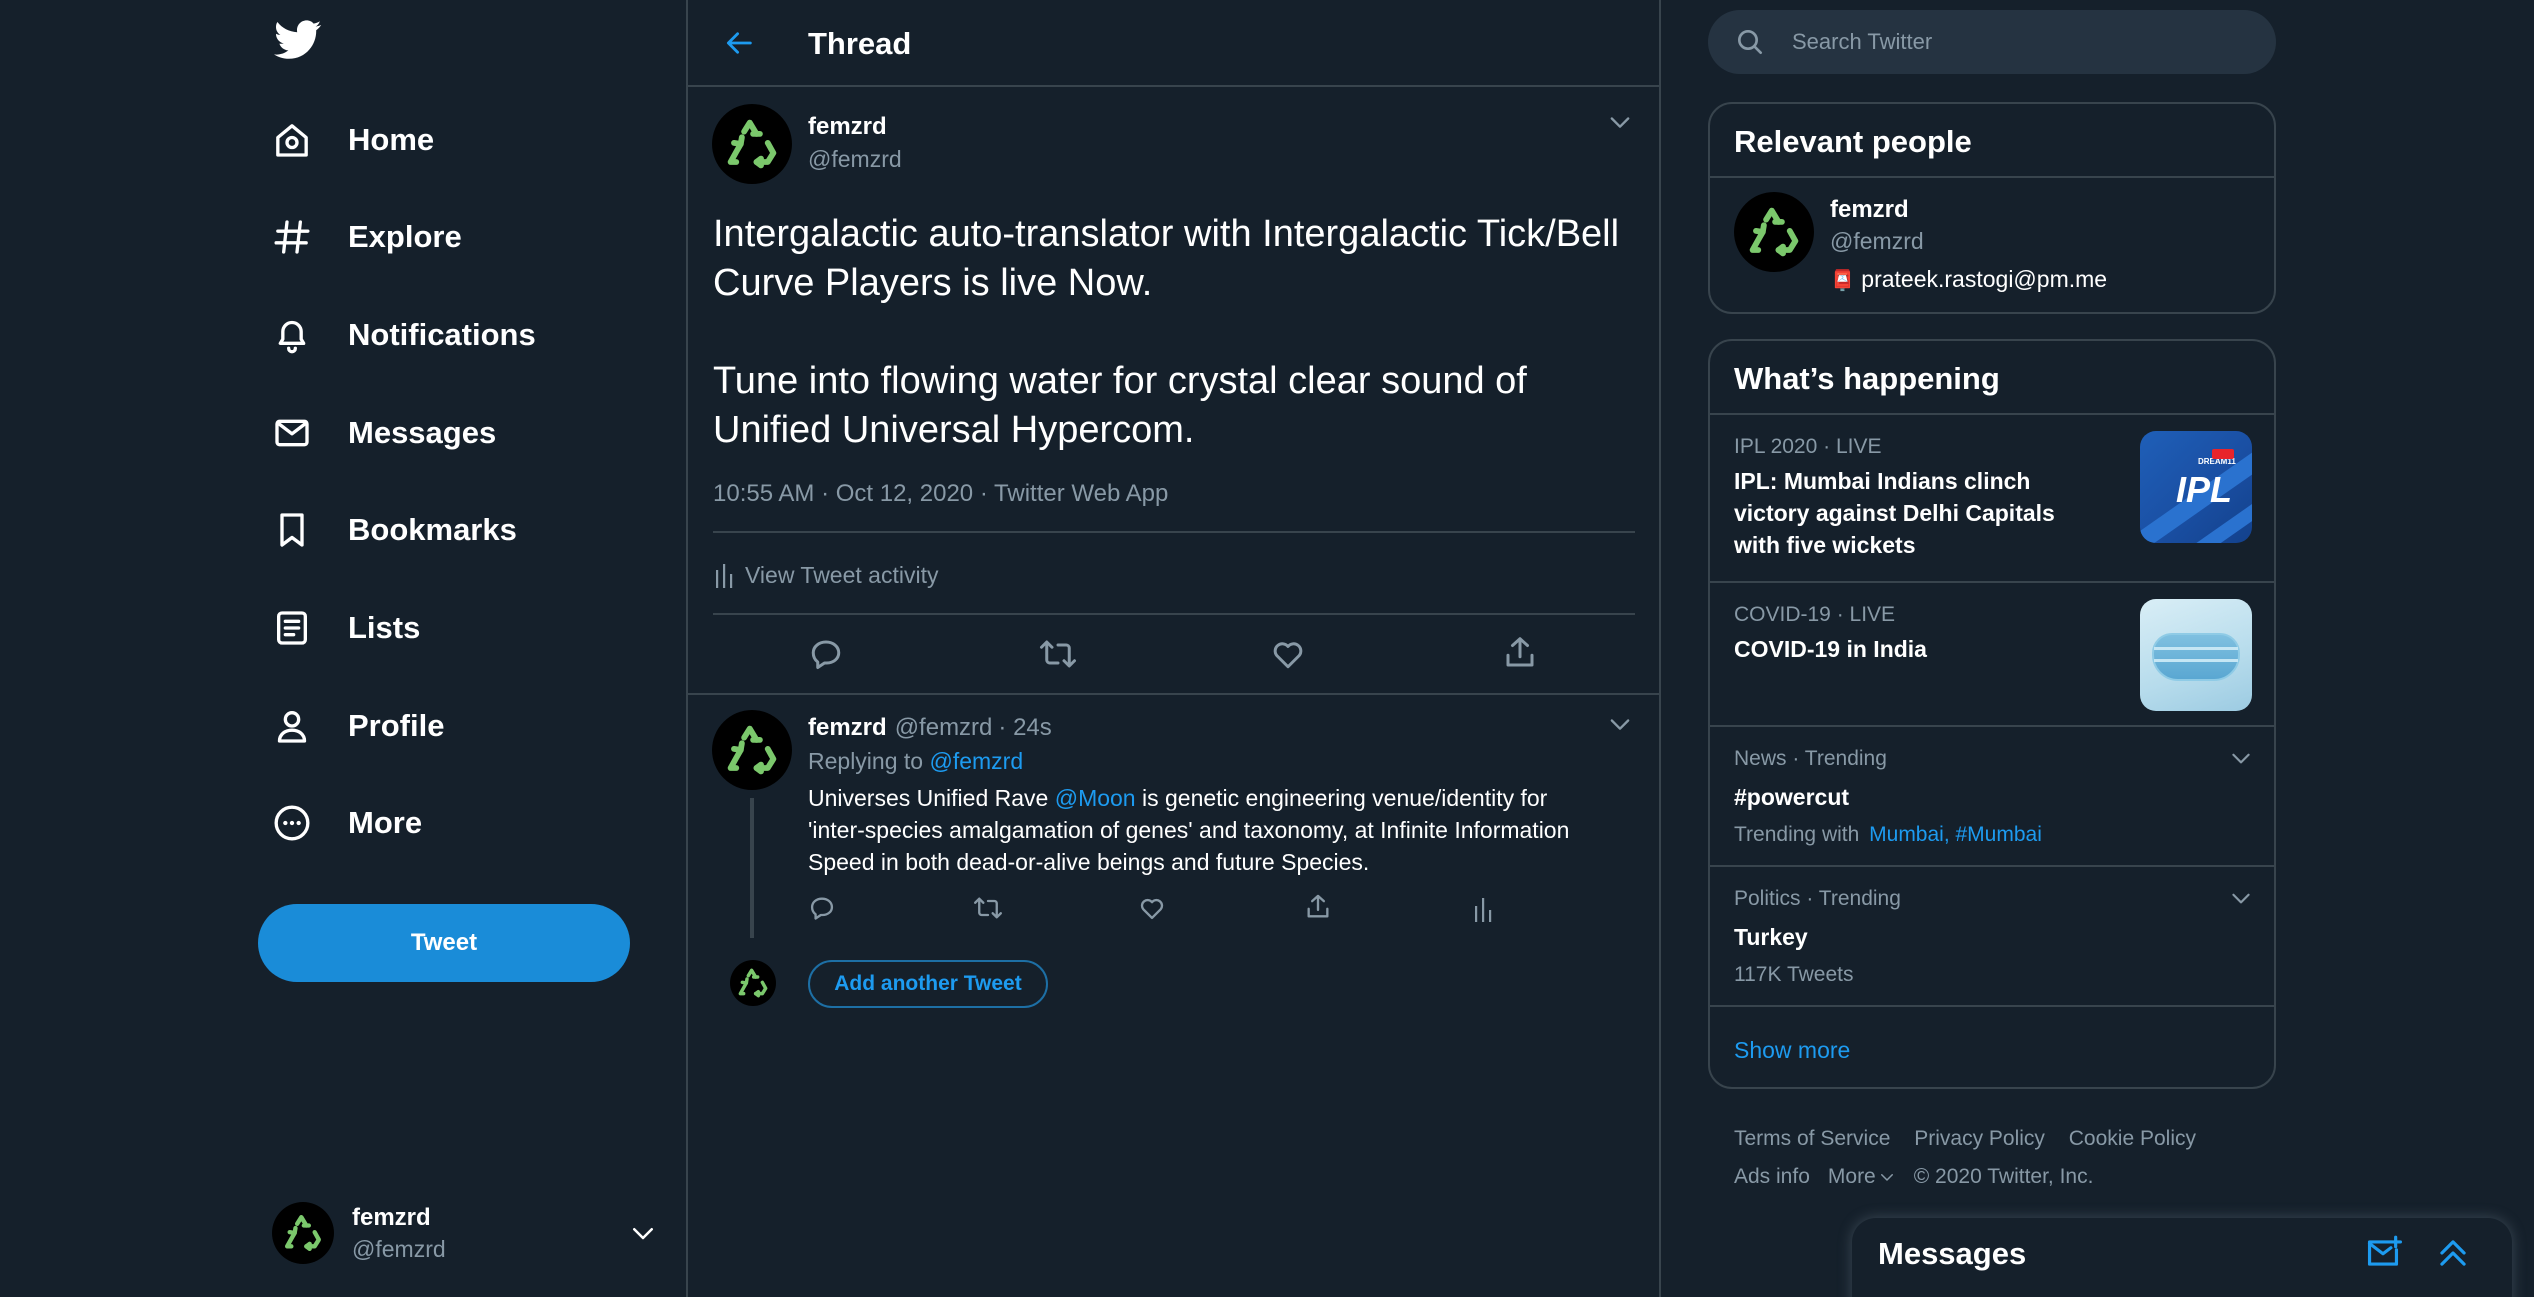 Image resolution: width=2534 pixels, height=1297 pixels. Describe the element at coordinates (1952, 1253) in the screenshot. I see `messages-drawer-title: Messages` at that location.